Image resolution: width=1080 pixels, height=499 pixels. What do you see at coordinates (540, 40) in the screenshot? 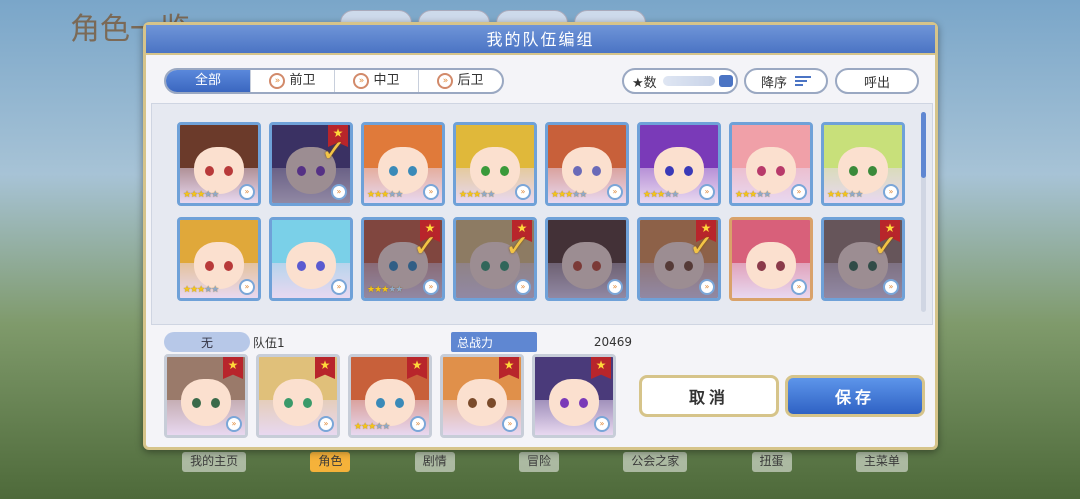
I see `dialog-title: 我的队伍编组` at bounding box center [540, 40].